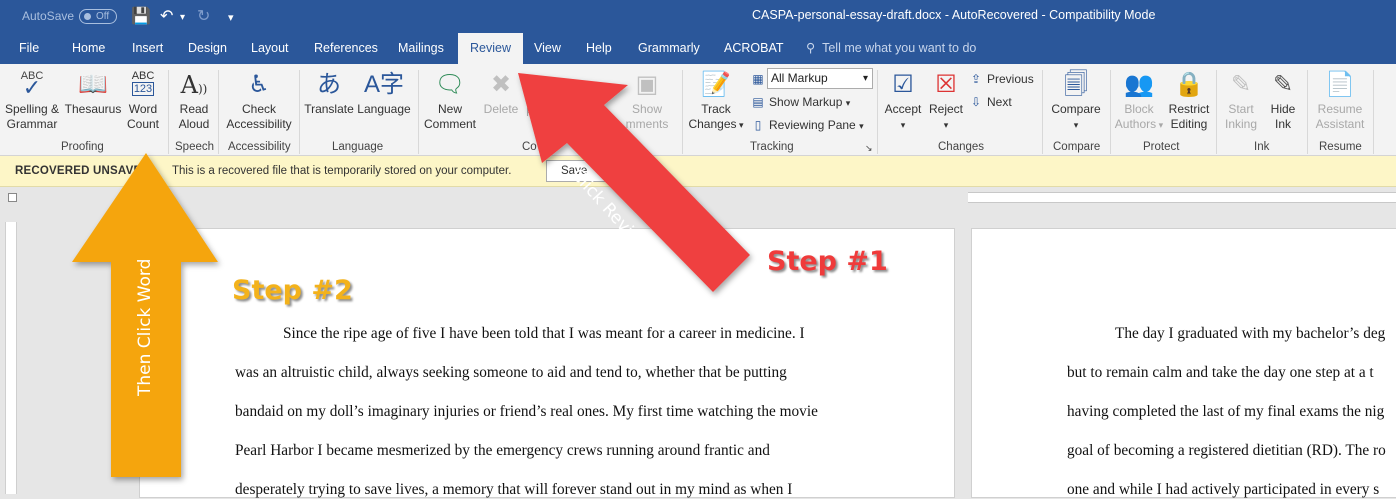 The height and width of the screenshot is (499, 1396). What do you see at coordinates (827, 261) in the screenshot?
I see `step-1-label: Step #1` at bounding box center [827, 261].